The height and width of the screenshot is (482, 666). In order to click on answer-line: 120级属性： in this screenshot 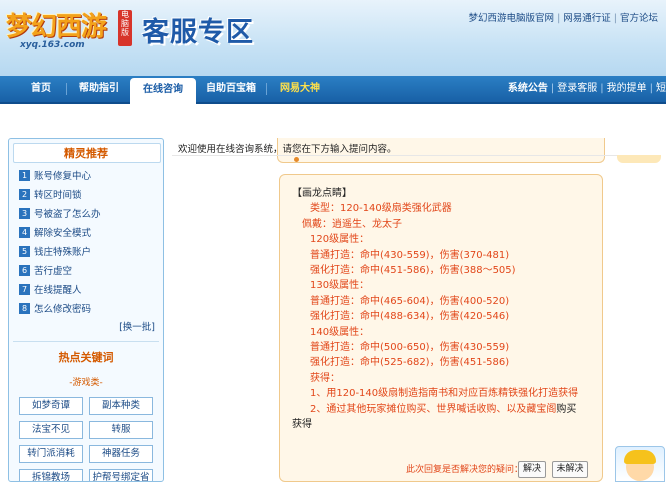, I will do `click(340, 240)`.